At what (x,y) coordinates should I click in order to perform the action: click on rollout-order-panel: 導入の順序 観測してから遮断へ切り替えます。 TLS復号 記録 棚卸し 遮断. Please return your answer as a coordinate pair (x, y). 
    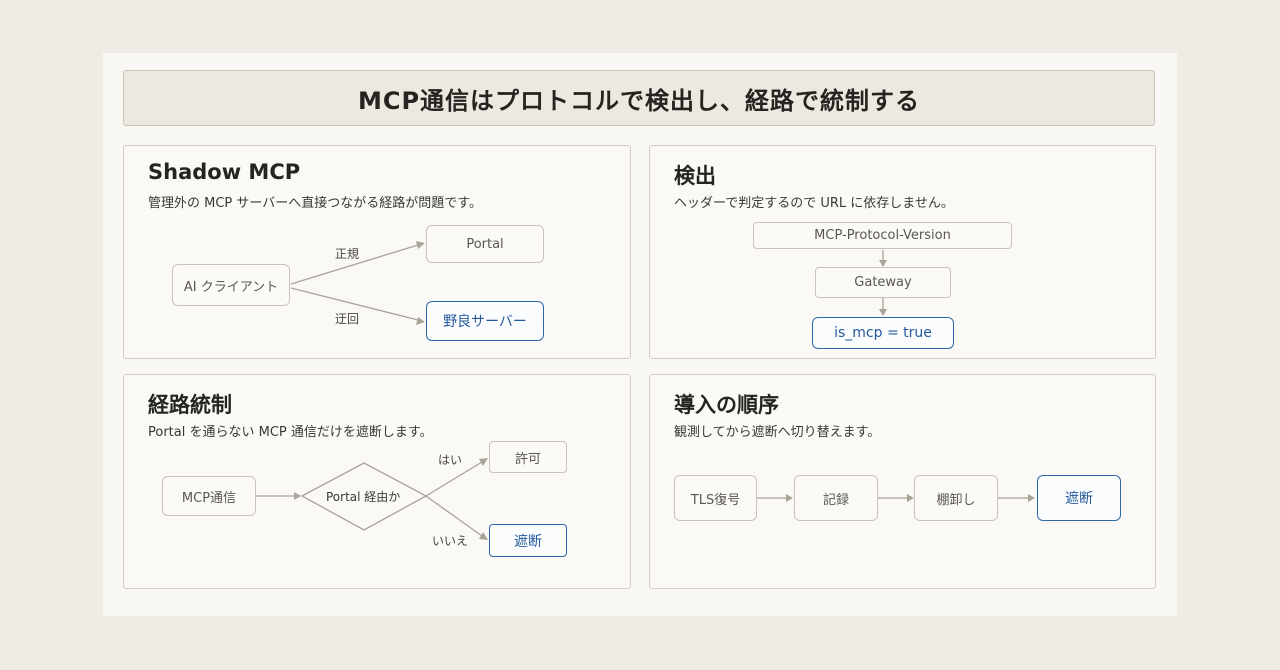
    Looking at the image, I should click on (902, 481).